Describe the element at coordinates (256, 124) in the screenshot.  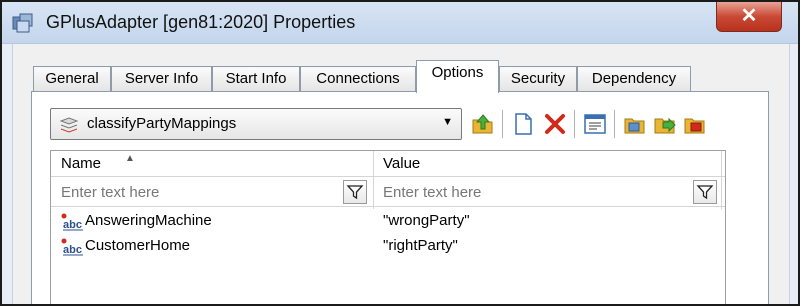
I see `section-dropdown: classifyPartyMappings ▼` at that location.